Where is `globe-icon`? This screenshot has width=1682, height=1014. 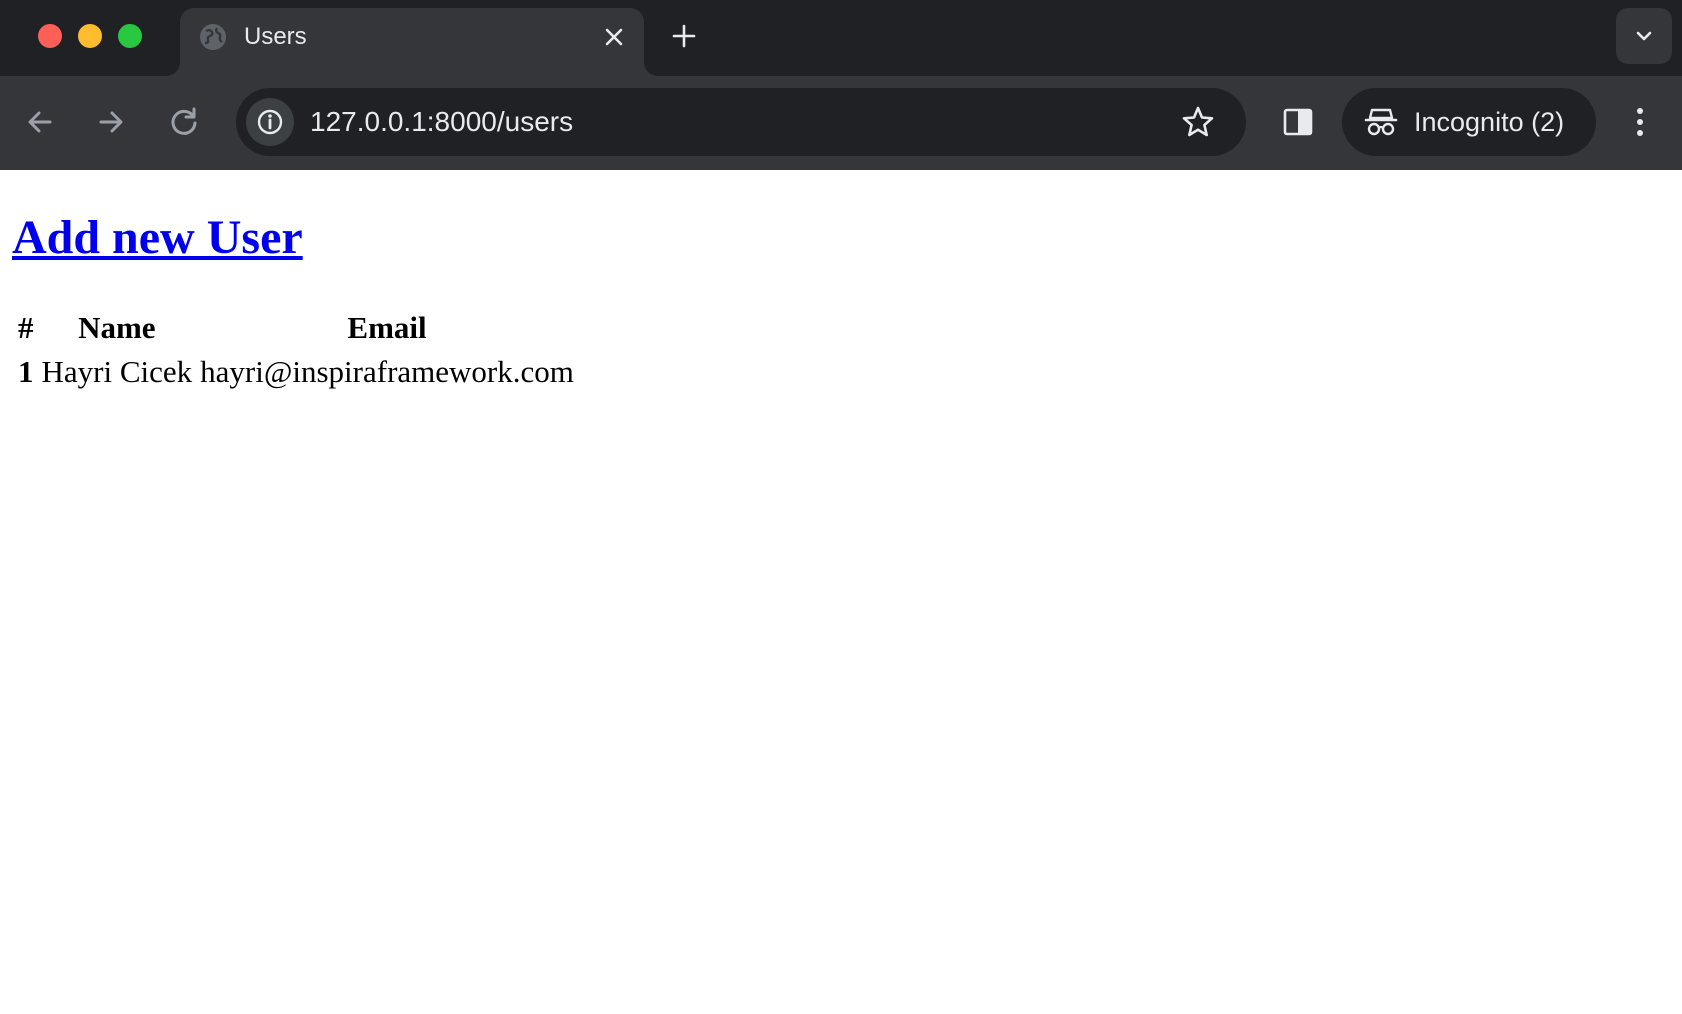 globe-icon is located at coordinates (213, 37).